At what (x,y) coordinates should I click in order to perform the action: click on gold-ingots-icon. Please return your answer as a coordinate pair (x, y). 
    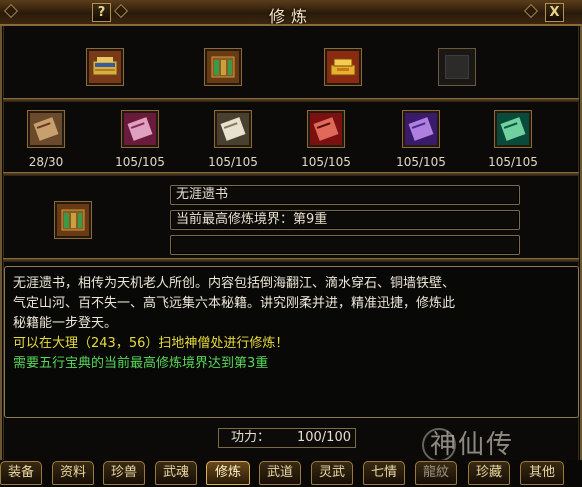
    Looking at the image, I should click on (343, 67).